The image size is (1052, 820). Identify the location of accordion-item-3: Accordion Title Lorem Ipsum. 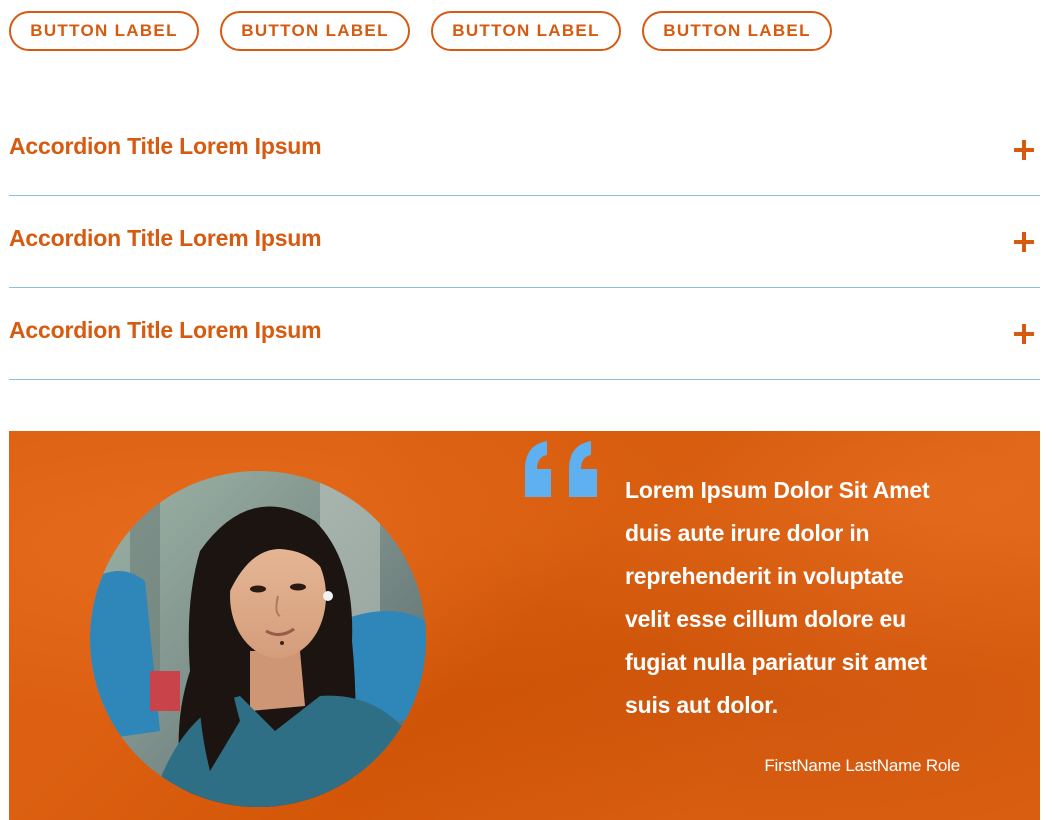
(524, 334).